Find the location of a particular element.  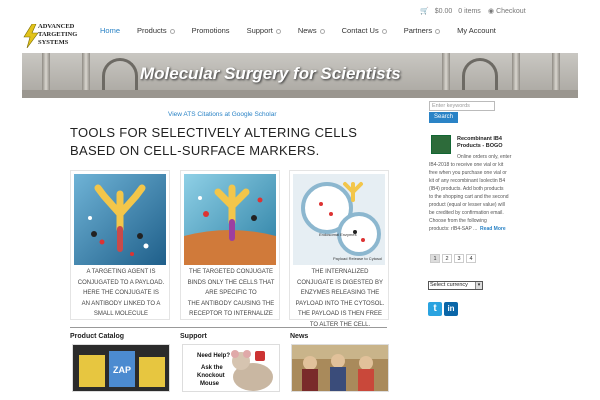

support-image: Need Help? Ask the Knockout Mouse is located at coordinates (231, 368).